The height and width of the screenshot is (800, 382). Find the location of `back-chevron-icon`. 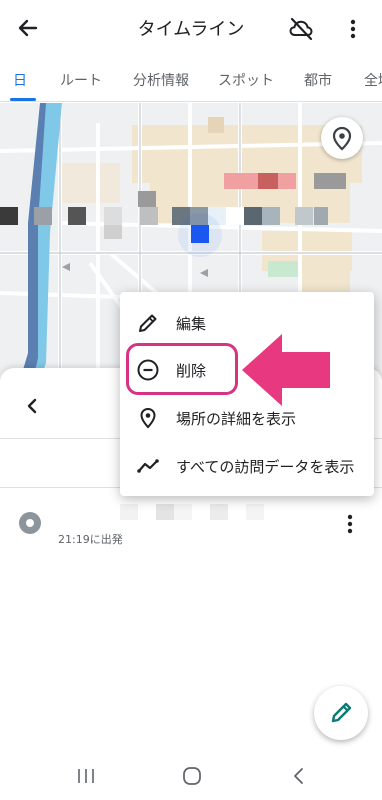

back-chevron-icon is located at coordinates (298, 776).